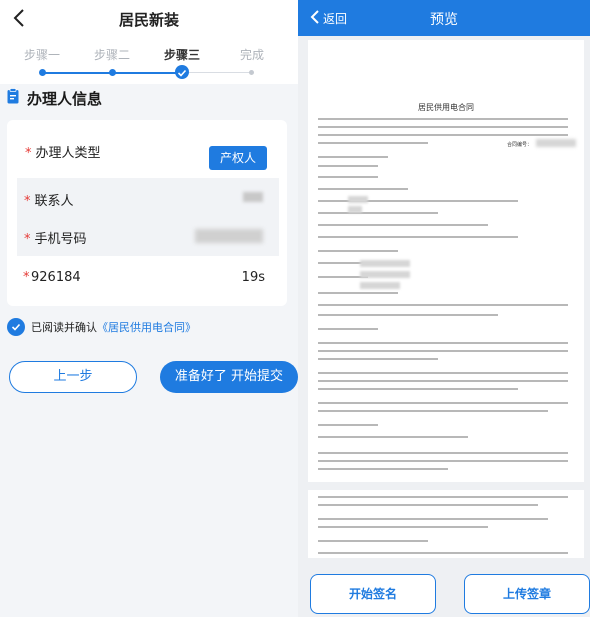 Image resolution: width=590 pixels, height=617 pixels. What do you see at coordinates (373, 594) in the screenshot?
I see `start-sign-button: 开始签名` at bounding box center [373, 594].